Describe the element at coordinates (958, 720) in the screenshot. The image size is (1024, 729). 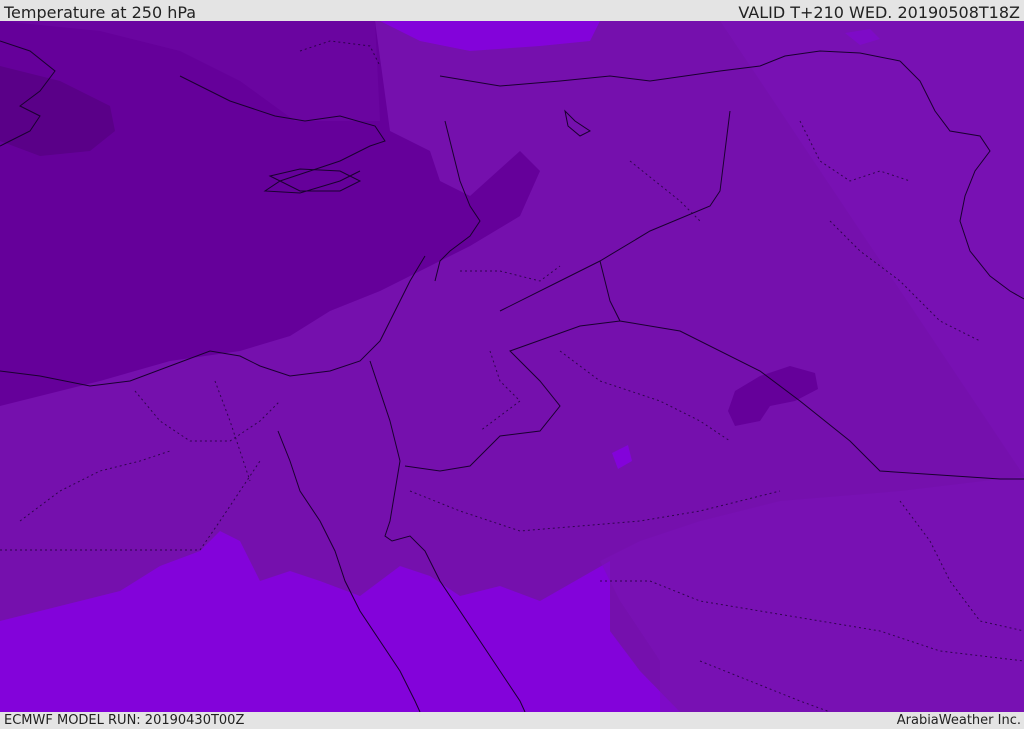
I see `credit-label: ArabiaWeather Inc.` at that location.